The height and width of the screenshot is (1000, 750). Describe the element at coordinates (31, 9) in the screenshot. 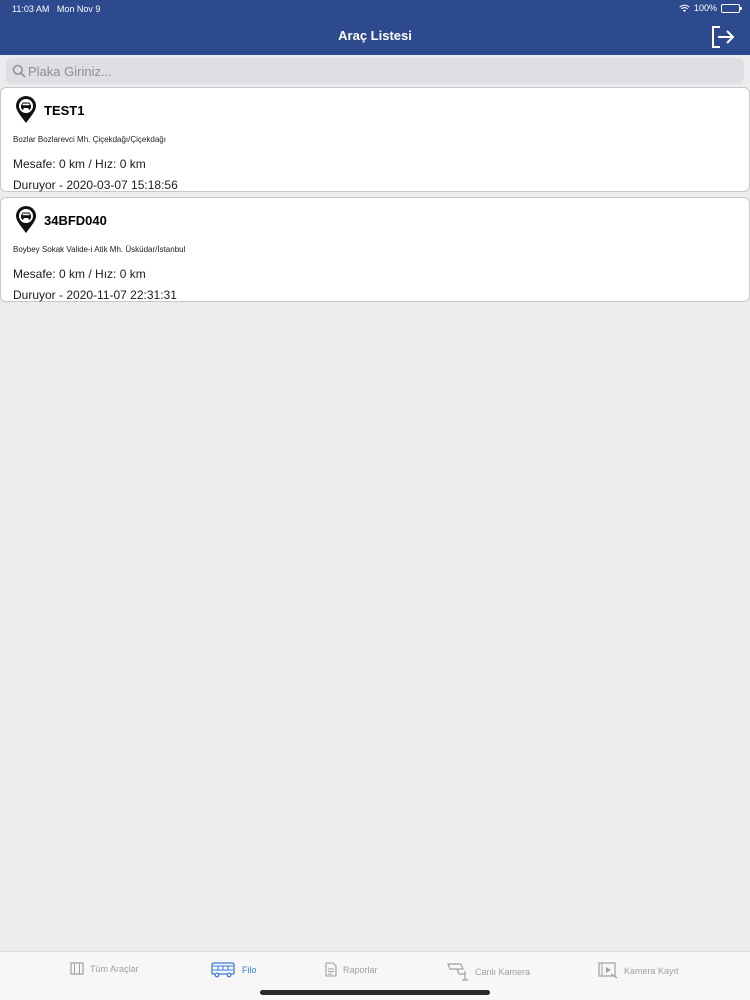

I see `status-time: 11:03 AM` at that location.